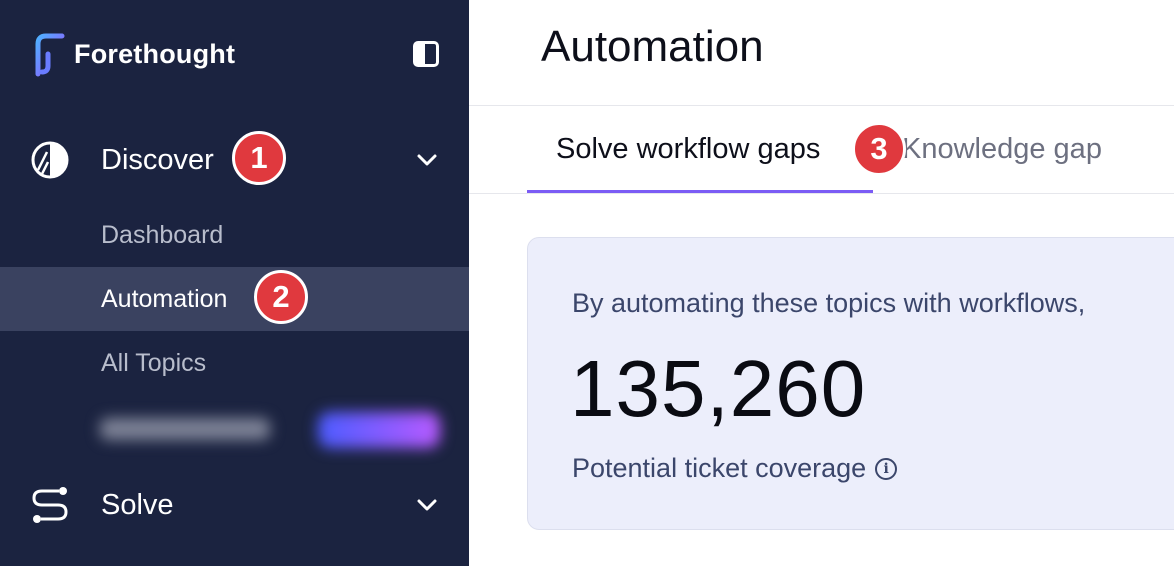  I want to click on discover-icon, so click(50, 160).